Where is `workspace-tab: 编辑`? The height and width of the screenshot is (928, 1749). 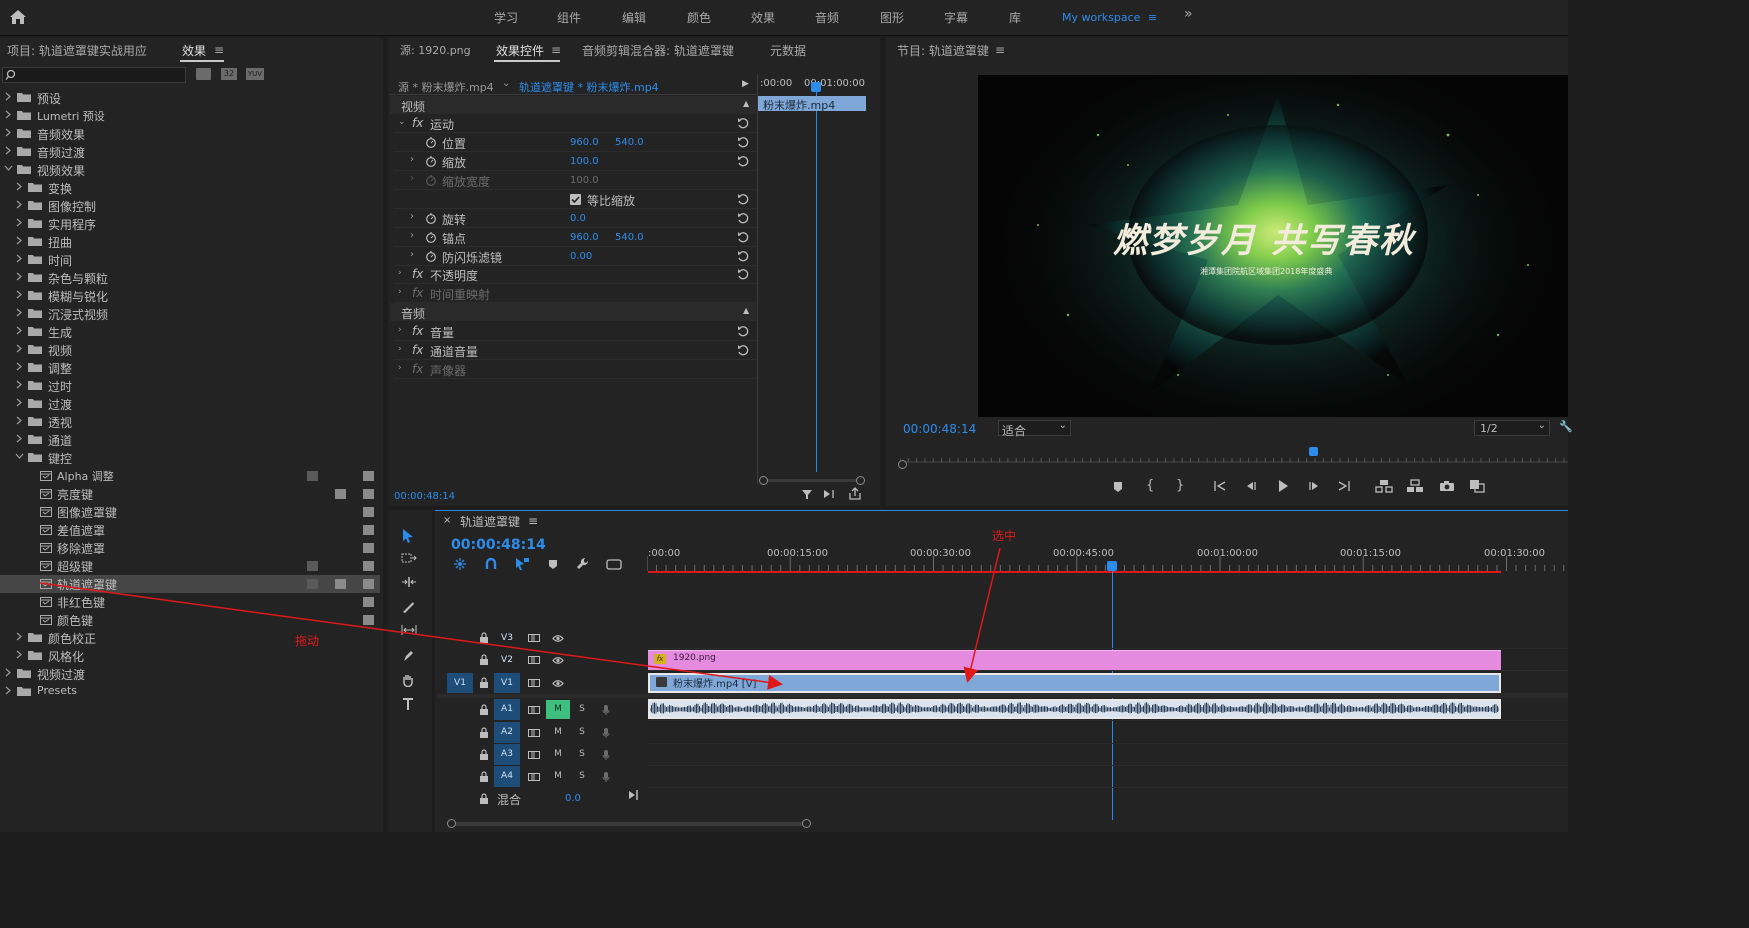
workspace-tab: 编辑 is located at coordinates (634, 17).